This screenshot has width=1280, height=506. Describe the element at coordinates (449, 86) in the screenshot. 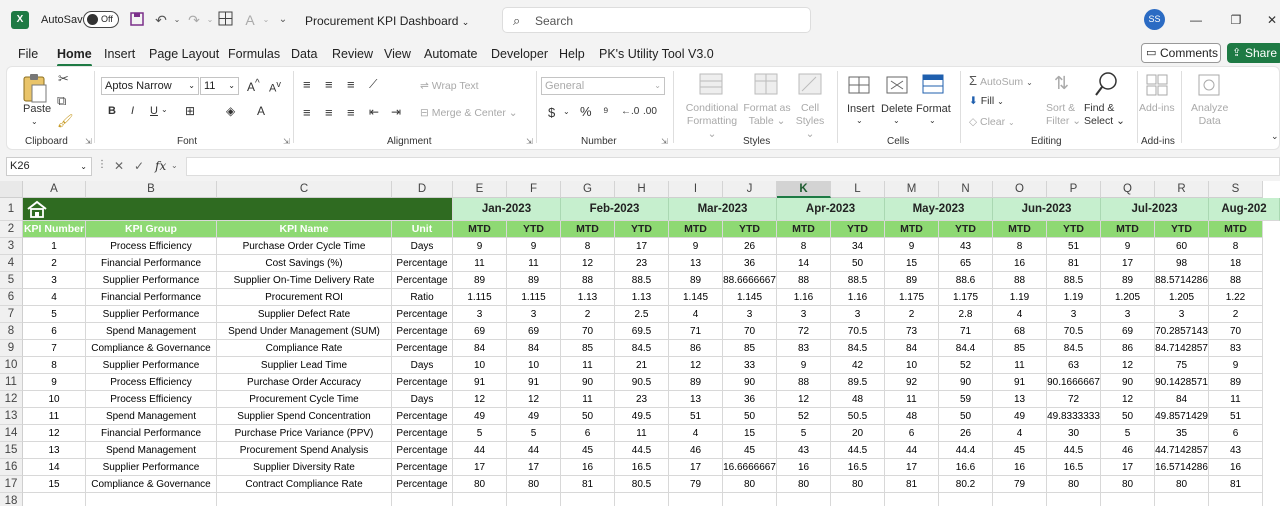

I see `wrap-text-button: ⇌ Wrap Text` at that location.